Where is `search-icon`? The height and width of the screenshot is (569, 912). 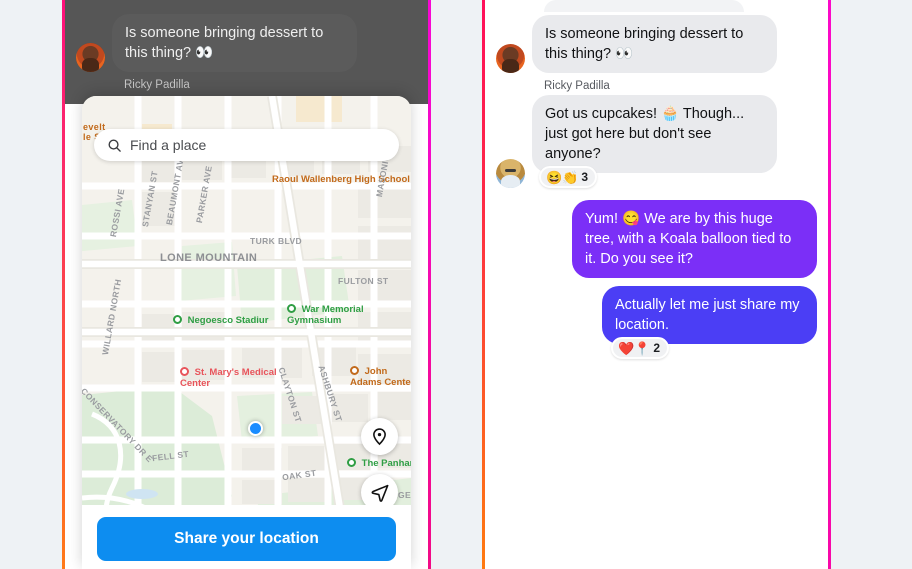
search-icon is located at coordinates (114, 145).